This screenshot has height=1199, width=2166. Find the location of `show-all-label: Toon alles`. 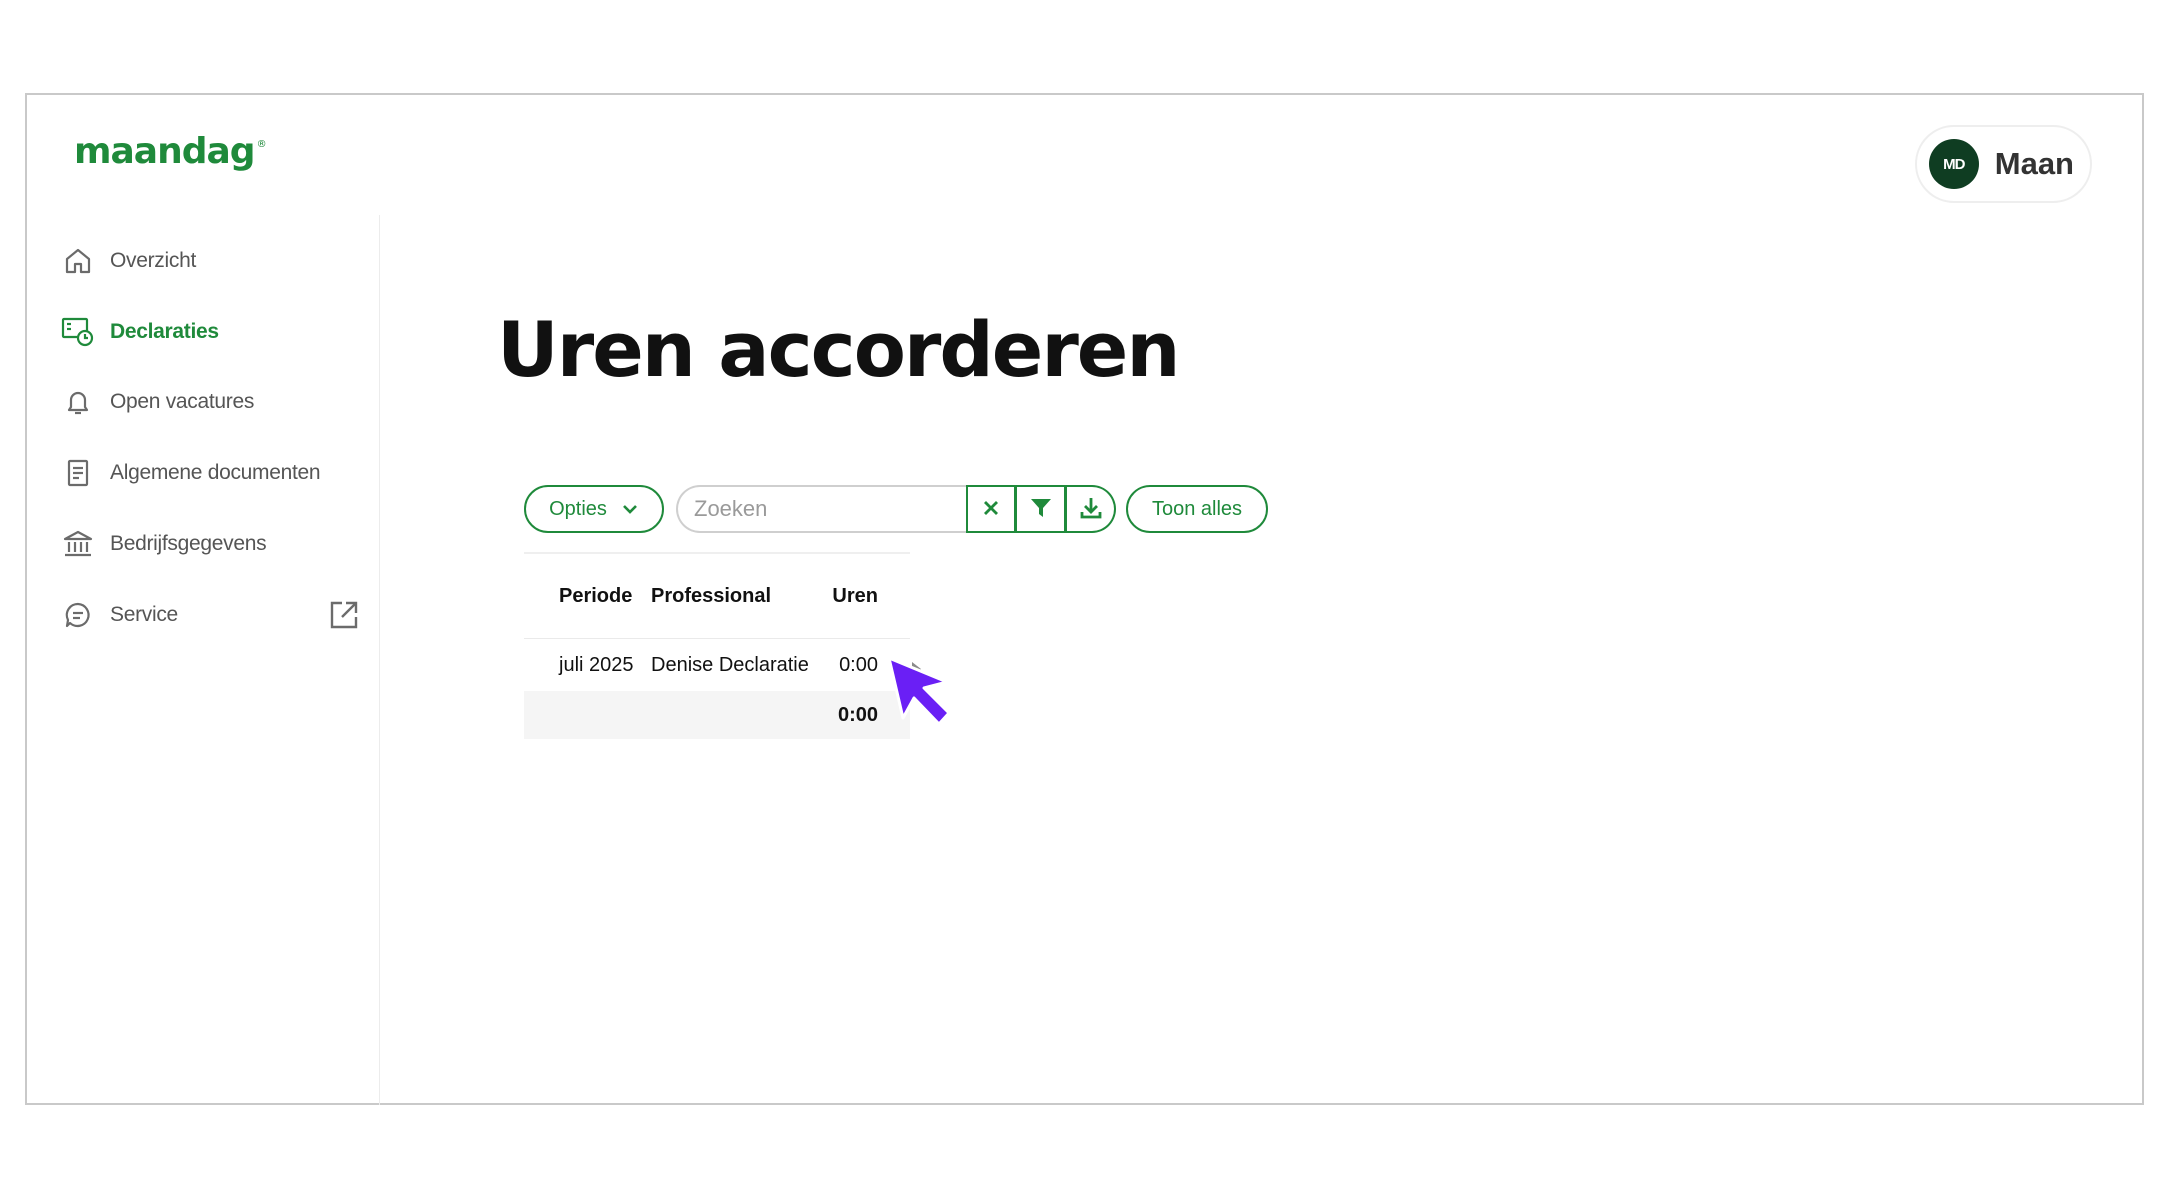

show-all-label: Toon alles is located at coordinates (1197, 508).